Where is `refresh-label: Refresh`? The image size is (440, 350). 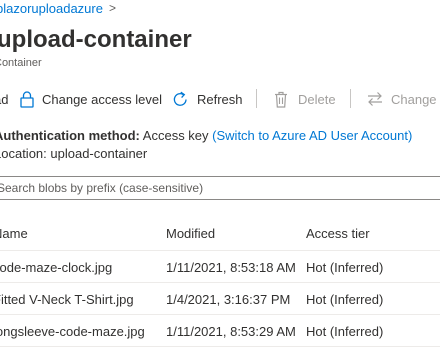 refresh-label: Refresh is located at coordinates (220, 99).